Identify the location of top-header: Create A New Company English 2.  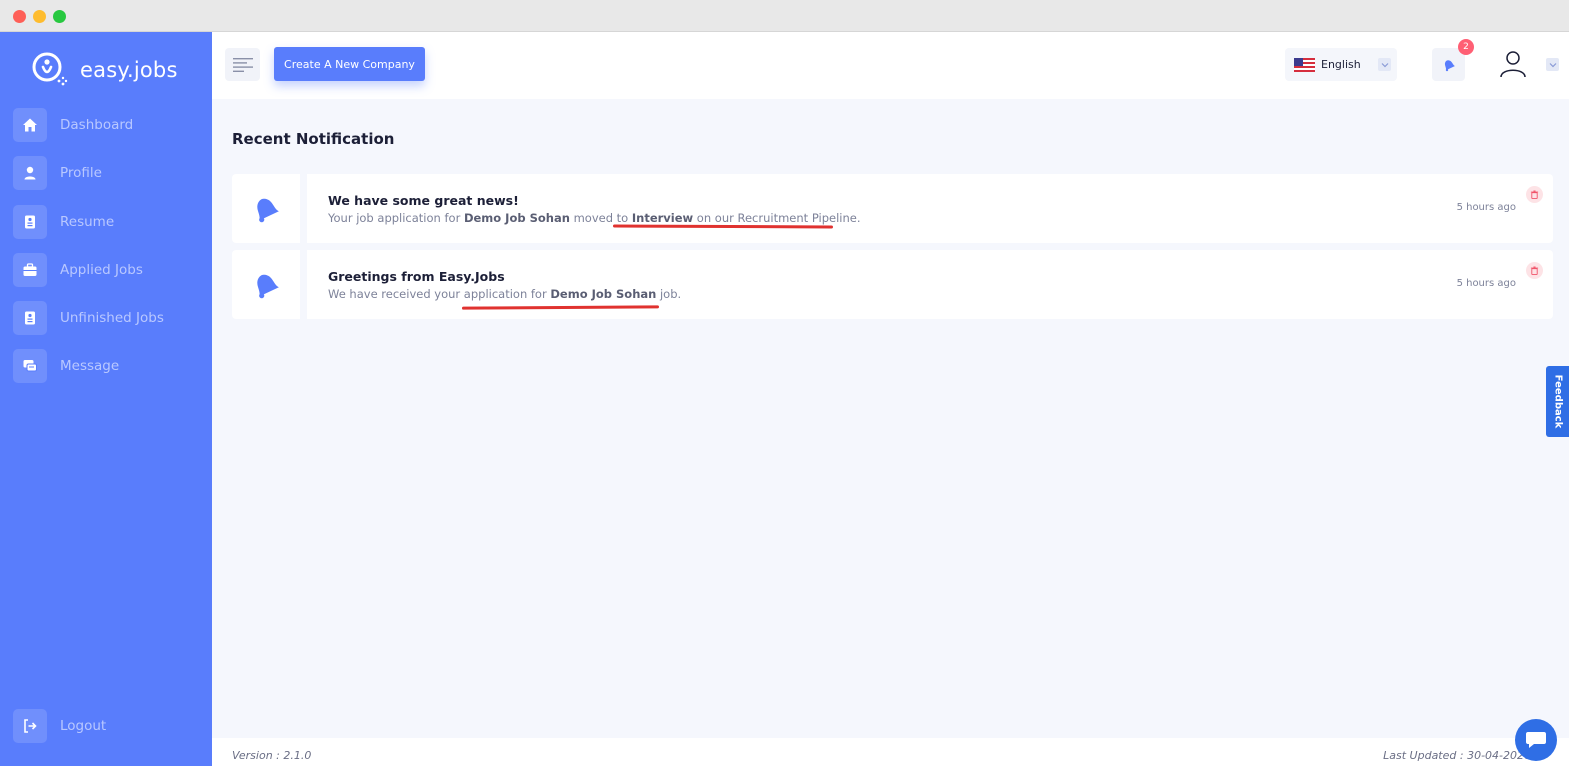
(890, 65).